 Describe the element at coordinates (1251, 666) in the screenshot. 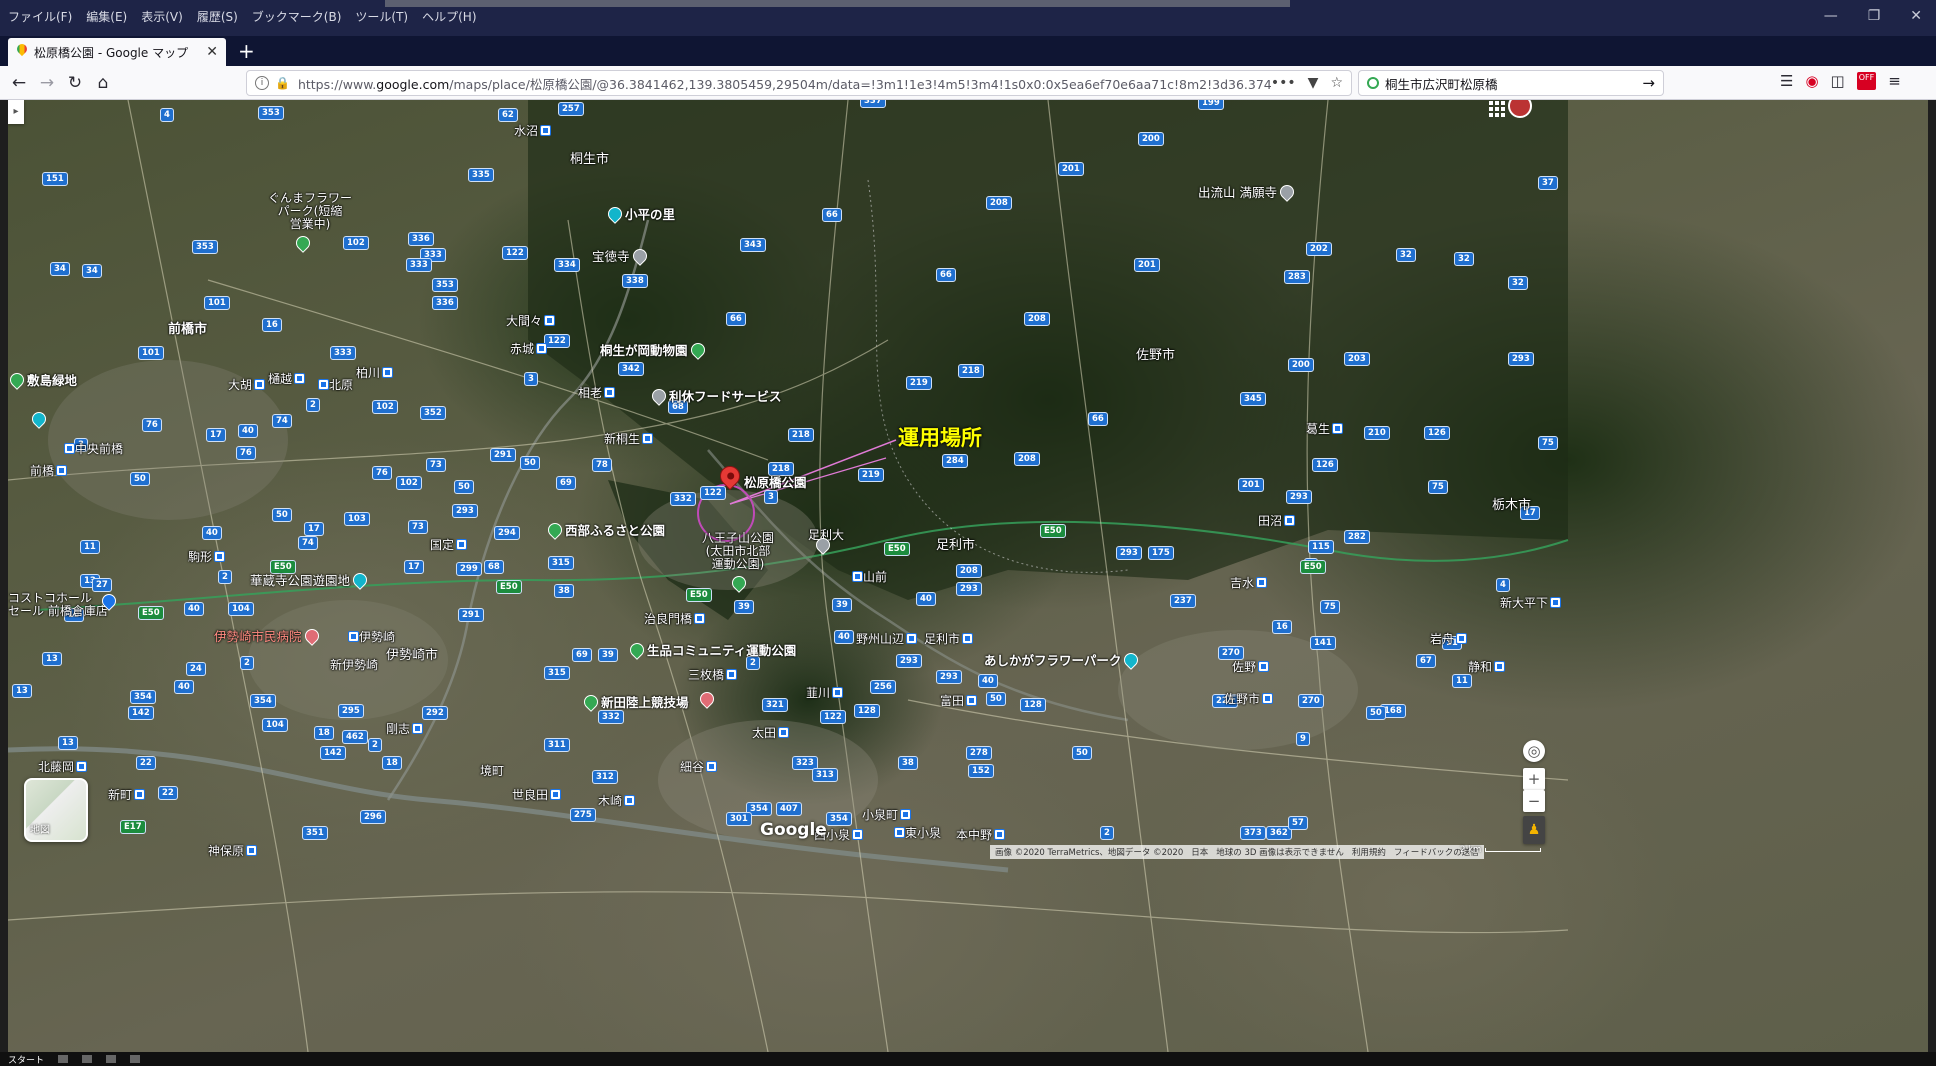

I see `label-sano-station: 佐野` at that location.